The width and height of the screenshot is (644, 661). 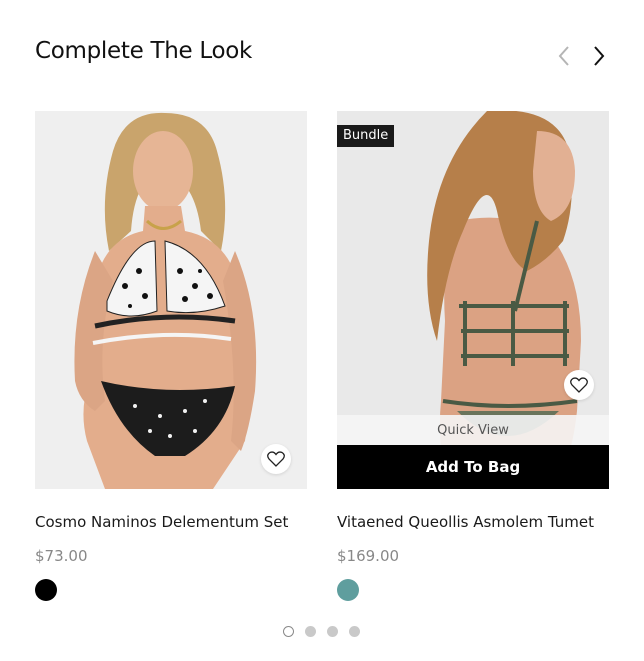 I want to click on product-name: Cosmo Naminos Delementum Set, so click(x=171, y=522).